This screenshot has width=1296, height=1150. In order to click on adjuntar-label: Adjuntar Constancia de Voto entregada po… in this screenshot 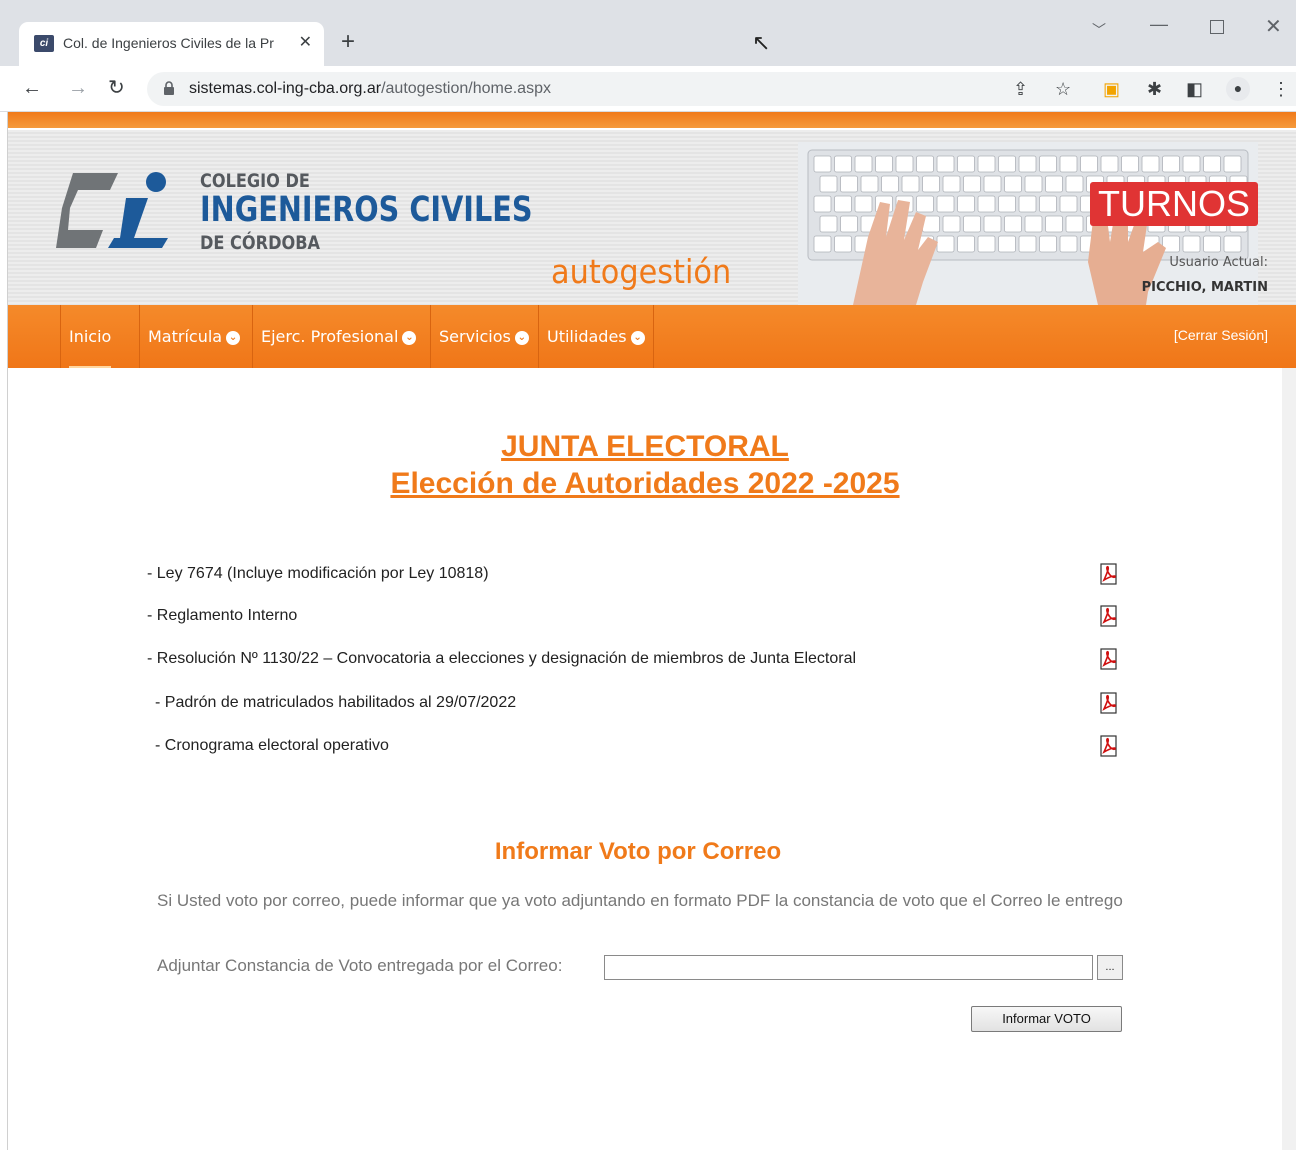, I will do `click(360, 965)`.